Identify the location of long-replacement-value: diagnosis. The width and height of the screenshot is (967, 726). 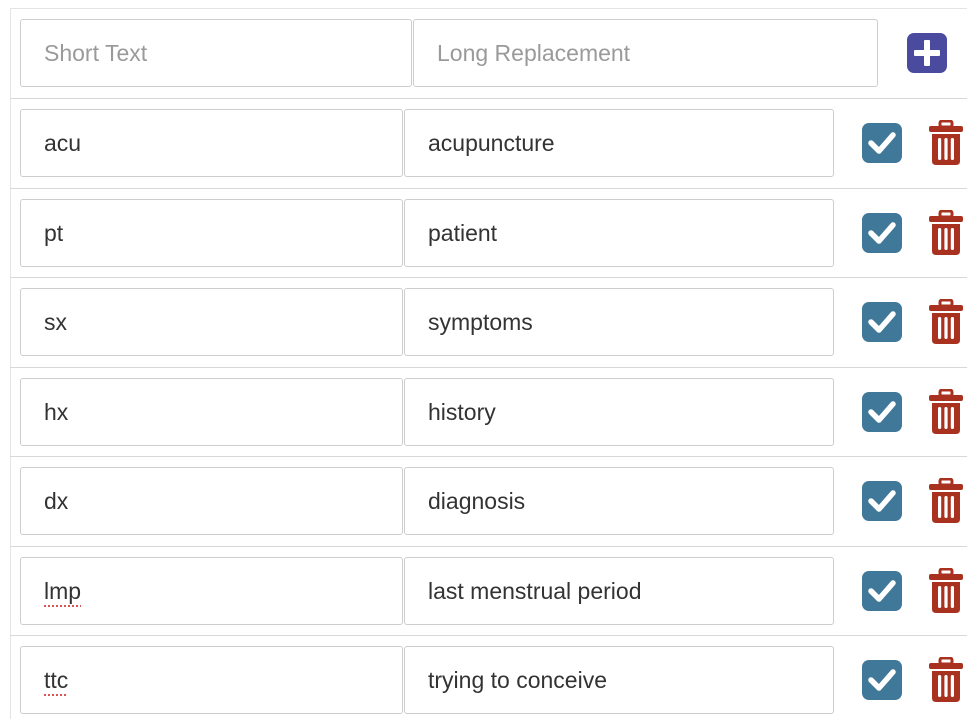
(477, 501).